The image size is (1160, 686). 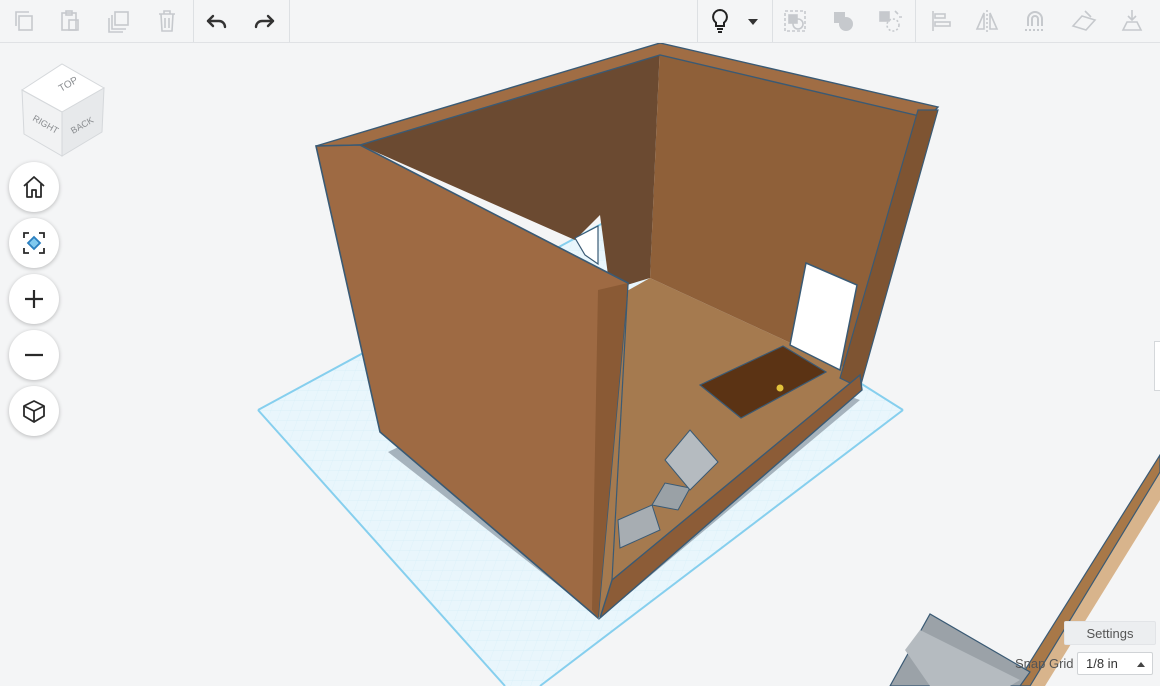 I want to click on redo-button, so click(x=264, y=21).